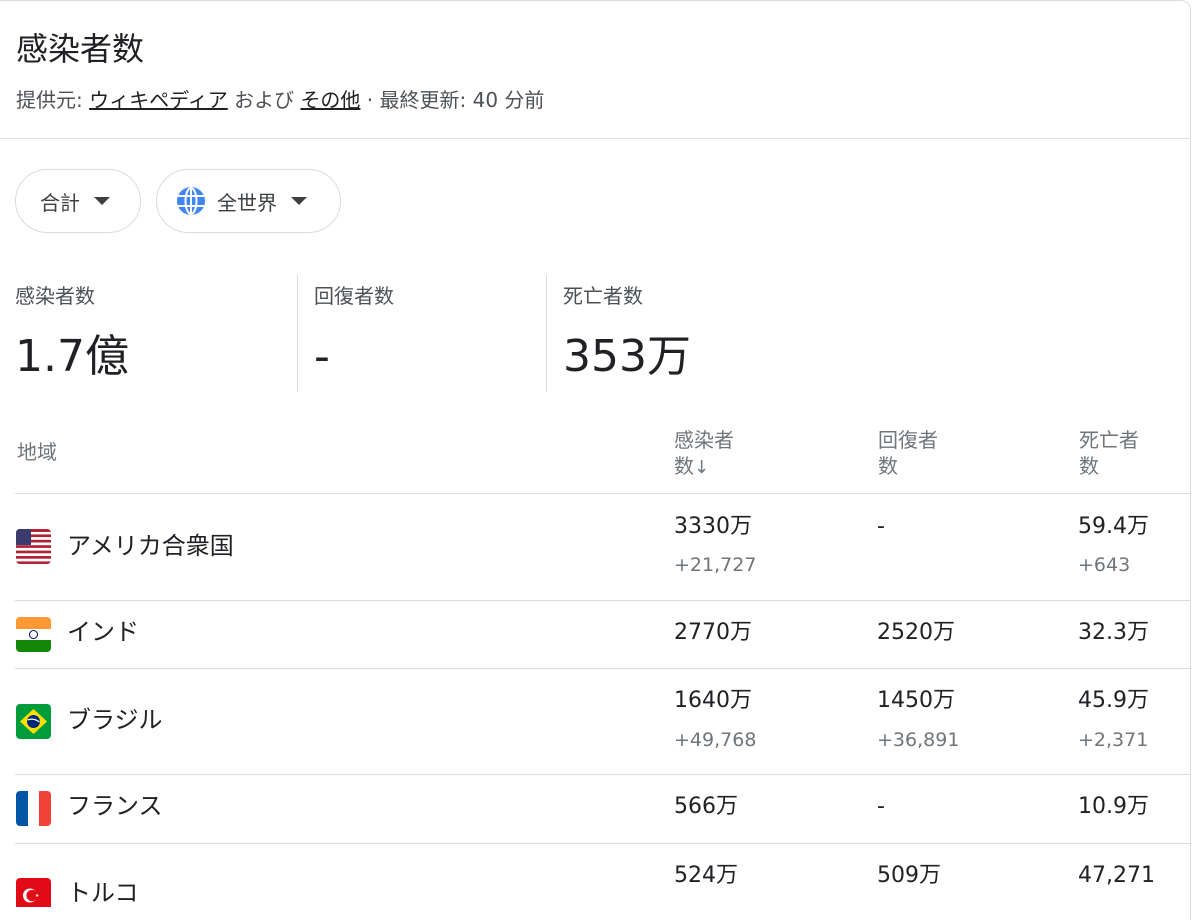  I want to click on table-row: インド 2770万 2520万 32.3万, so click(595, 634).